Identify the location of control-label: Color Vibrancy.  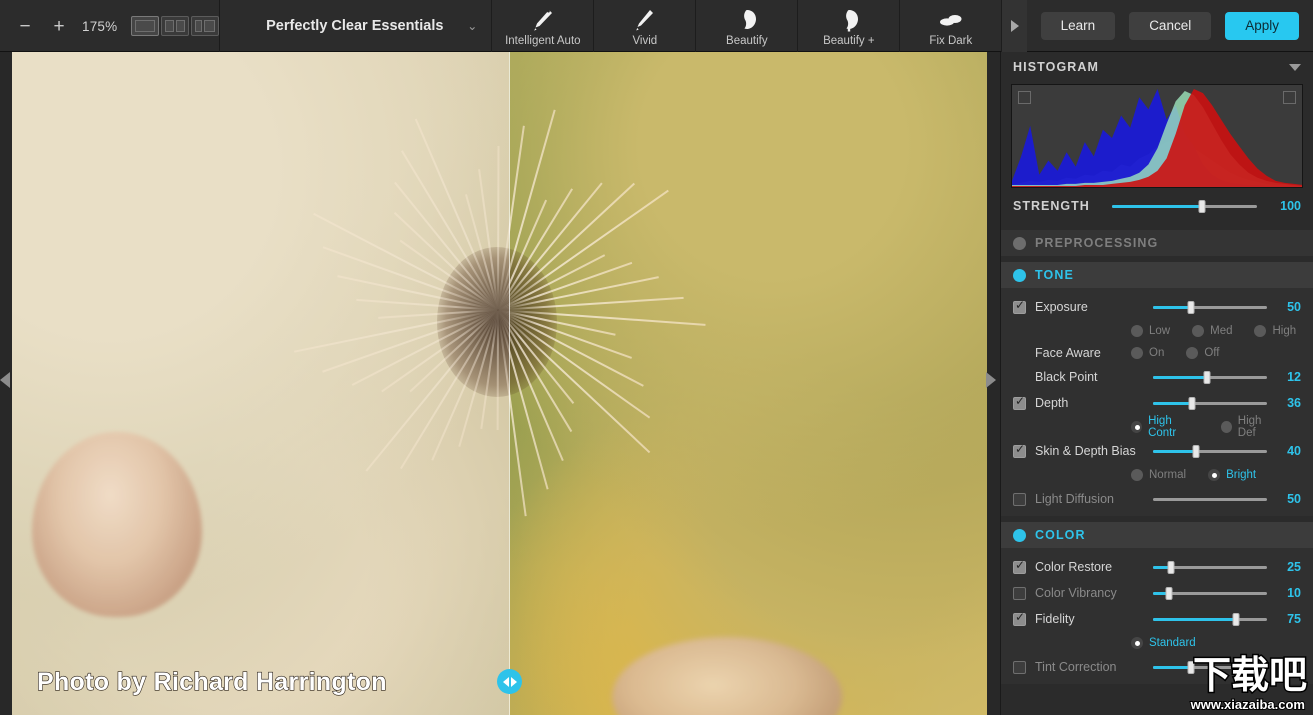
(1076, 593).